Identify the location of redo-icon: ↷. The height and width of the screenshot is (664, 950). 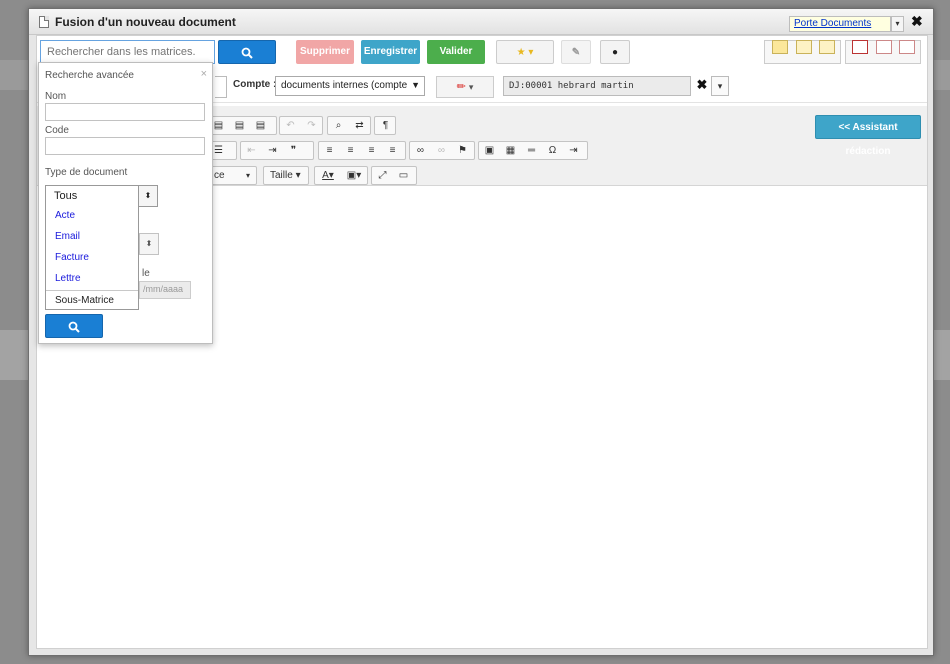
(311, 125).